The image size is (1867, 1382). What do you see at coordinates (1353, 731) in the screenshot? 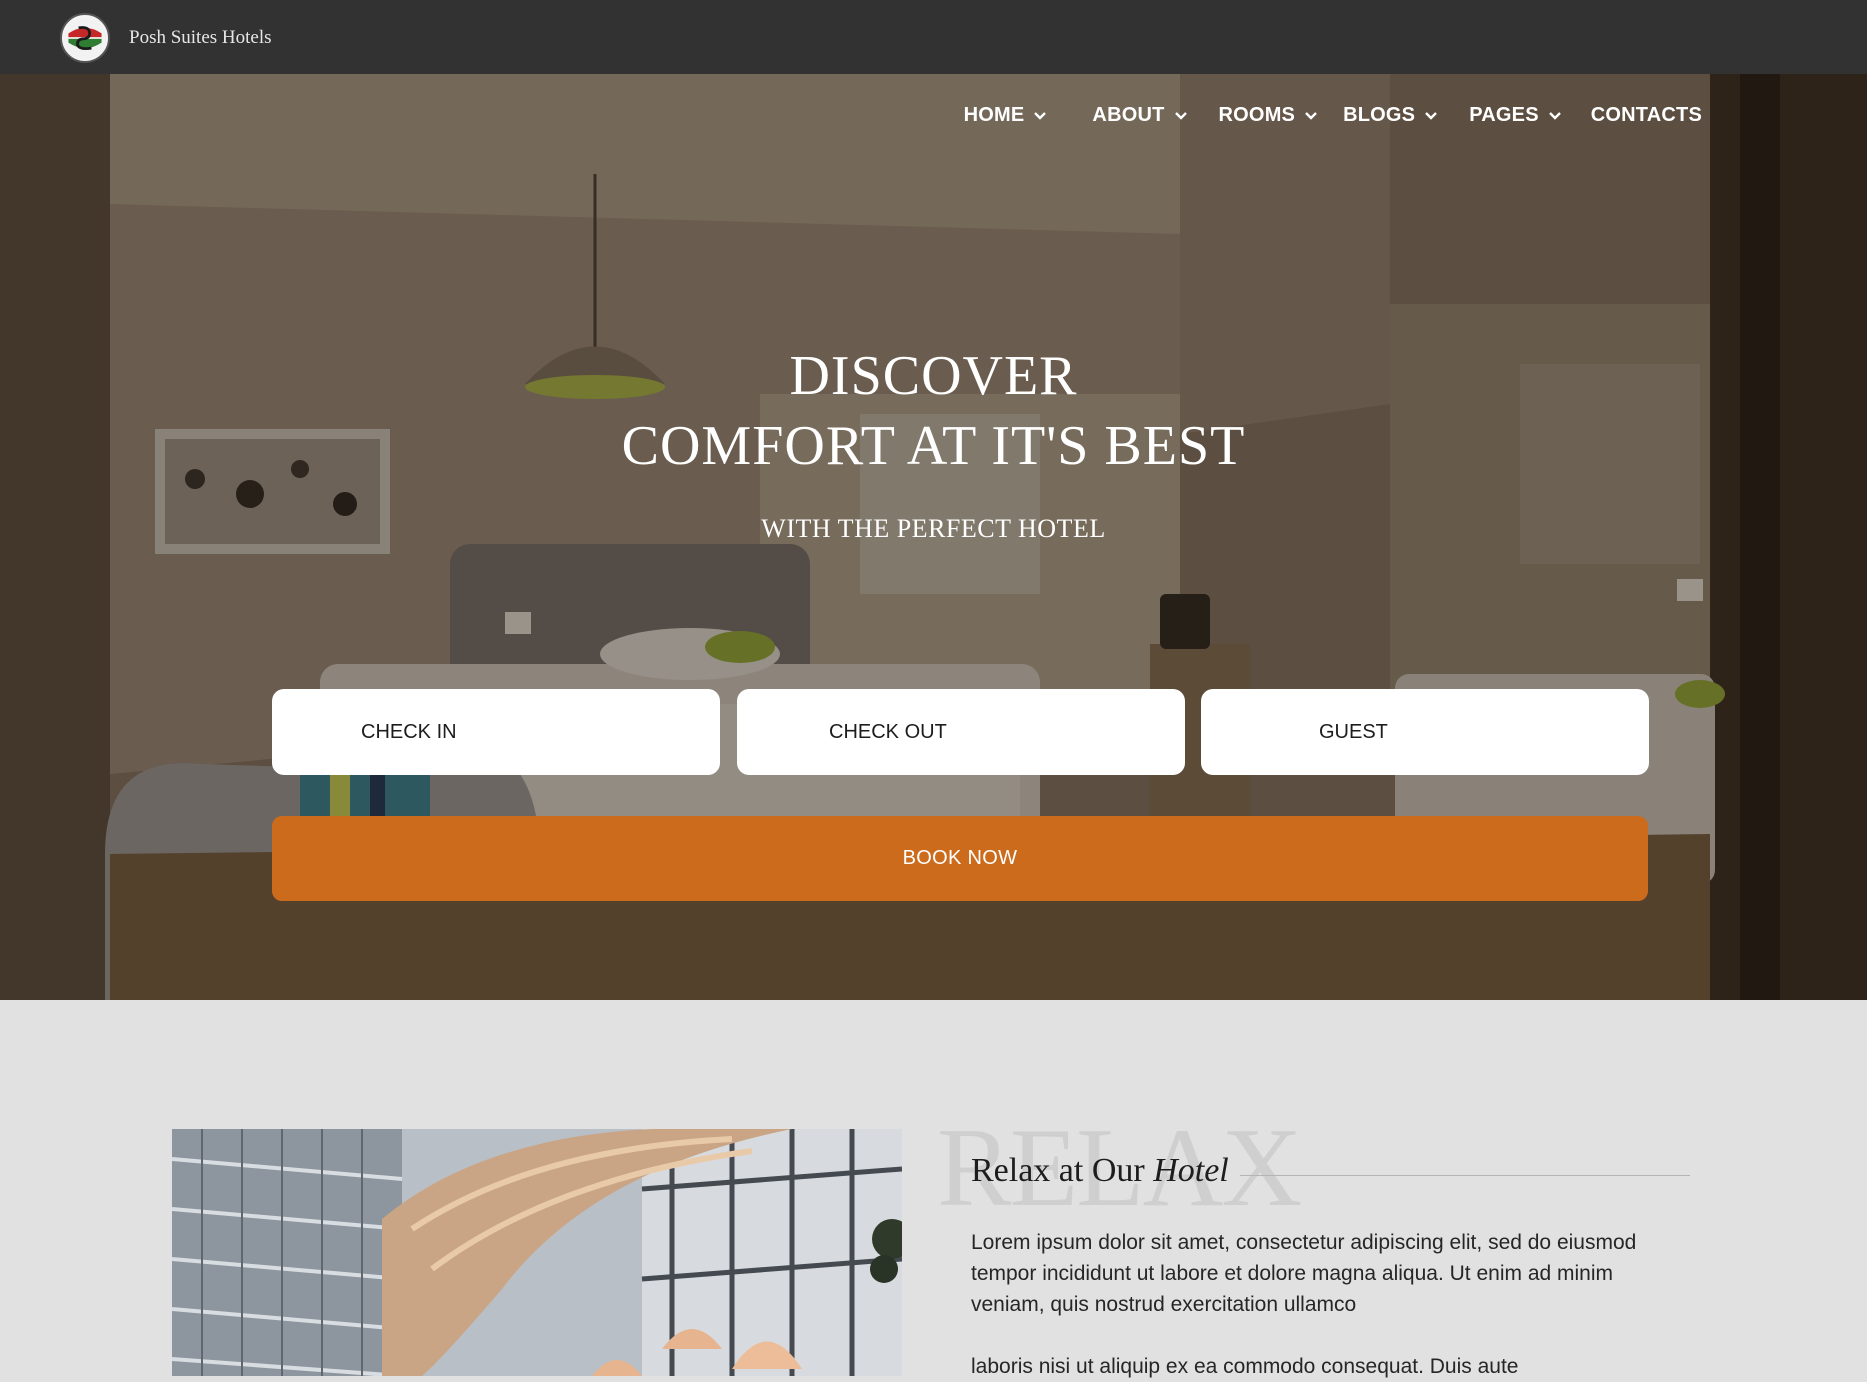
I see `guest-label: GUEST` at bounding box center [1353, 731].